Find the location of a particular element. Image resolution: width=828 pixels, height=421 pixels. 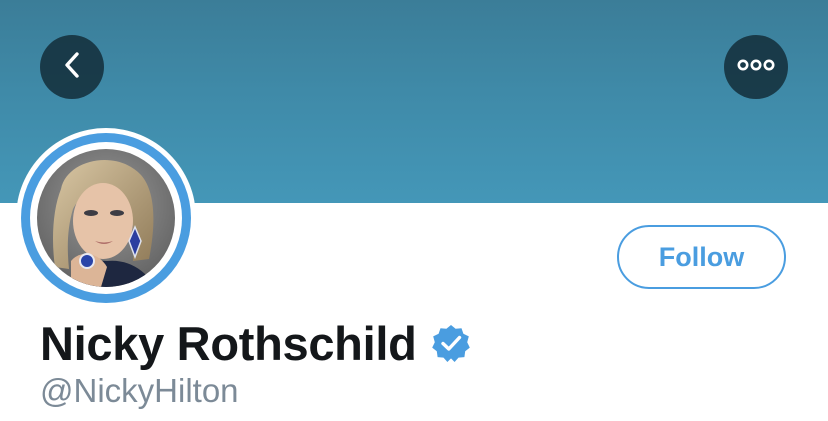

more-options-button is located at coordinates (756, 67).